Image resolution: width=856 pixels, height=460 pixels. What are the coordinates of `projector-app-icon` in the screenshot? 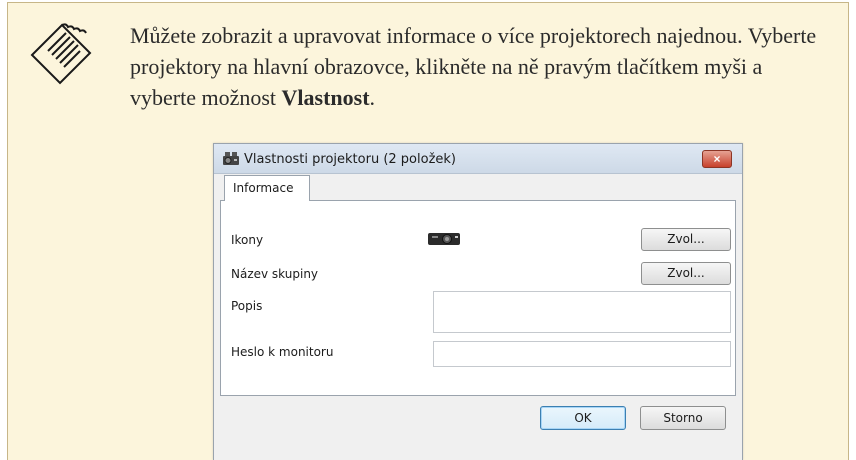 It's located at (231, 158).